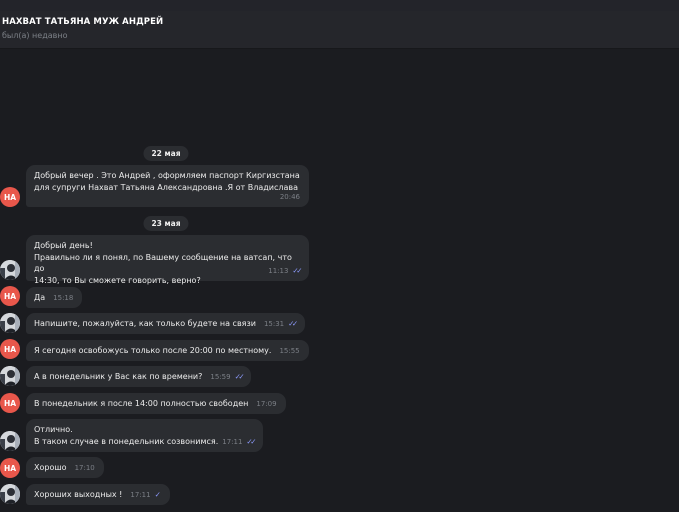  Describe the element at coordinates (40, 297) in the screenshot. I see `message-text: Да` at that location.